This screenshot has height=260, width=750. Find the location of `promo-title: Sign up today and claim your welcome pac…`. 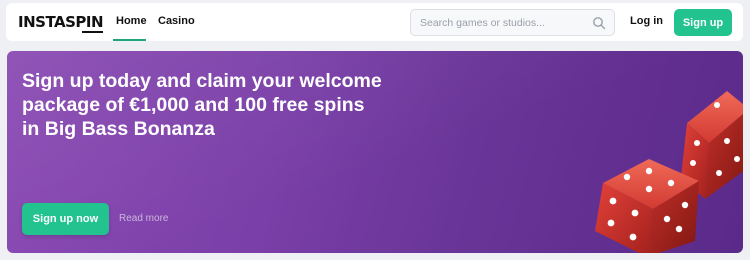

promo-title: Sign up today and claim your welcome pac… is located at coordinates (202, 105).